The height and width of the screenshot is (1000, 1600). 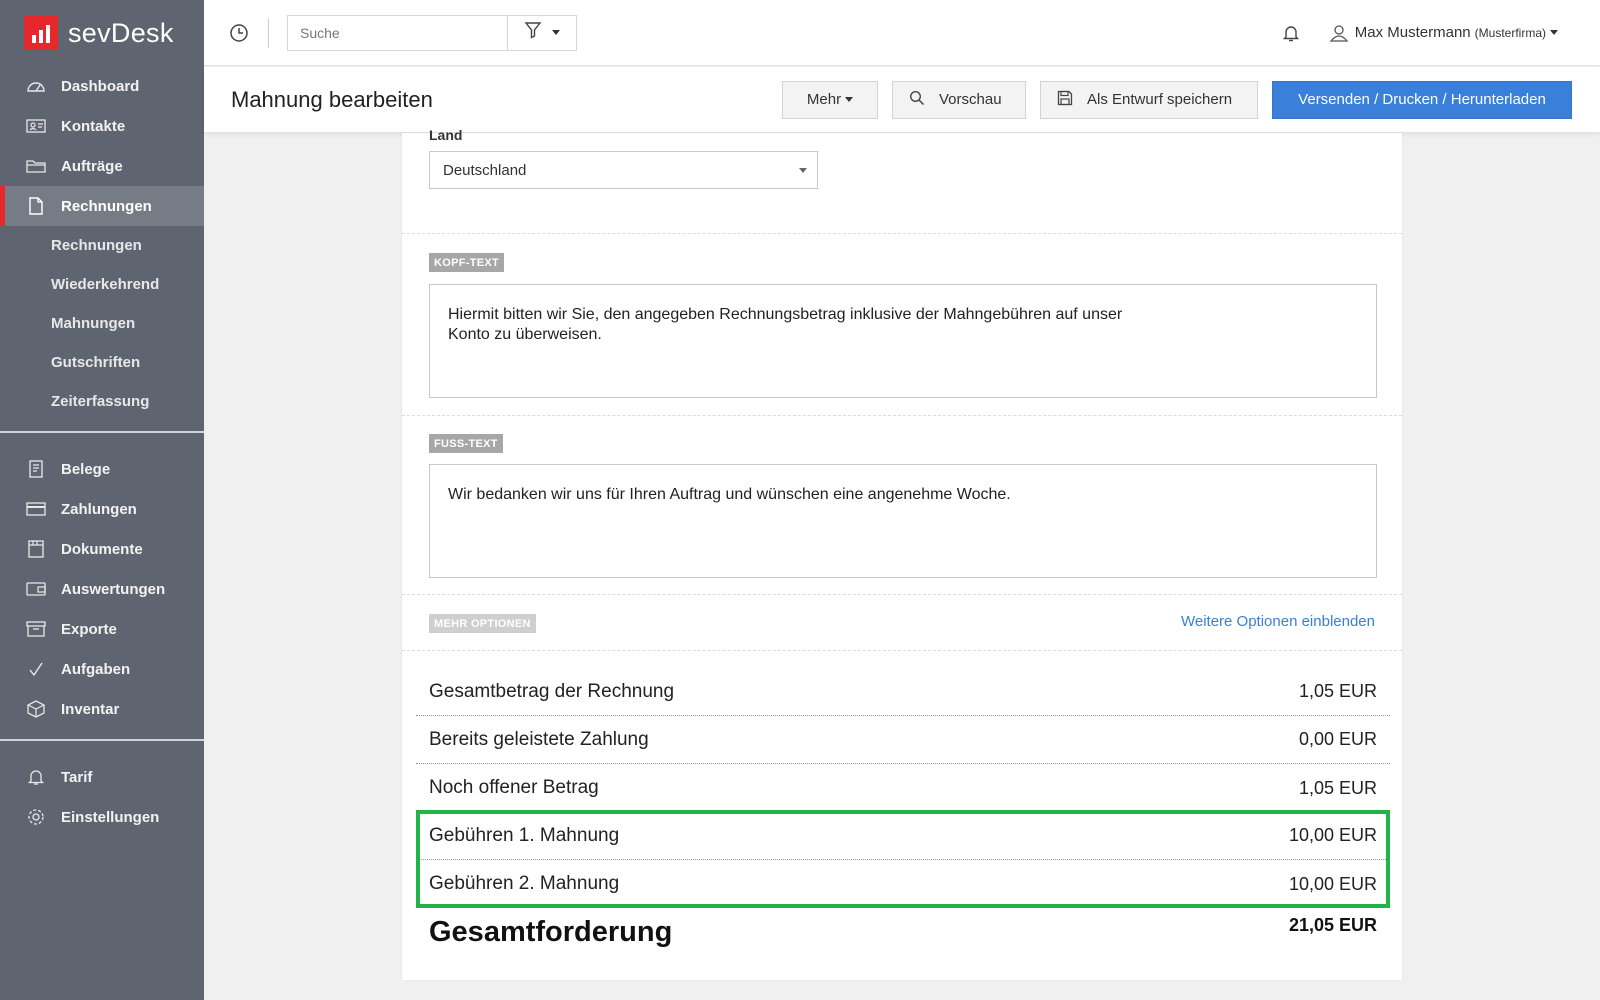 I want to click on sidebar-item-label: Dashboard, so click(x=100, y=86).